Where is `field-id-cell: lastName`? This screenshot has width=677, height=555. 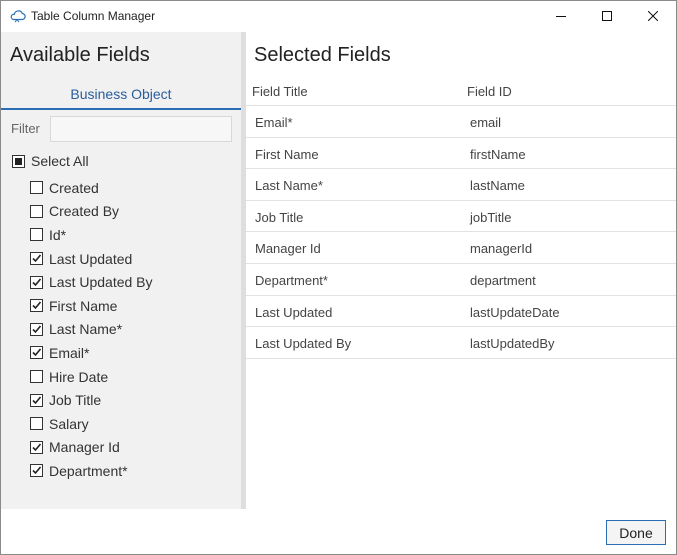
field-id-cell: lastName is located at coordinates (497, 186).